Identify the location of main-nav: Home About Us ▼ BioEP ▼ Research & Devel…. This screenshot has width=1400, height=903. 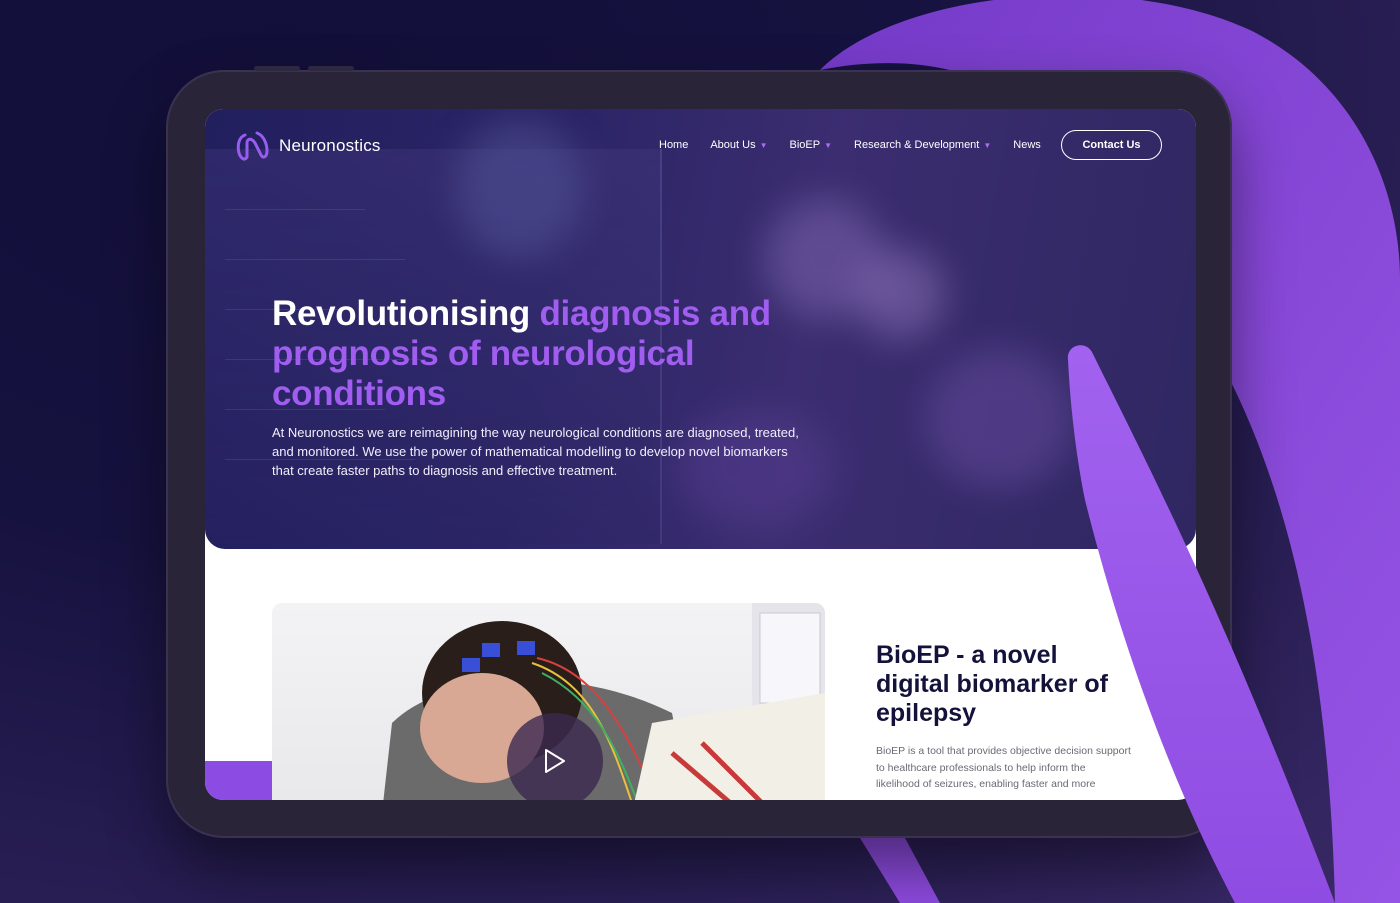
(861, 145).